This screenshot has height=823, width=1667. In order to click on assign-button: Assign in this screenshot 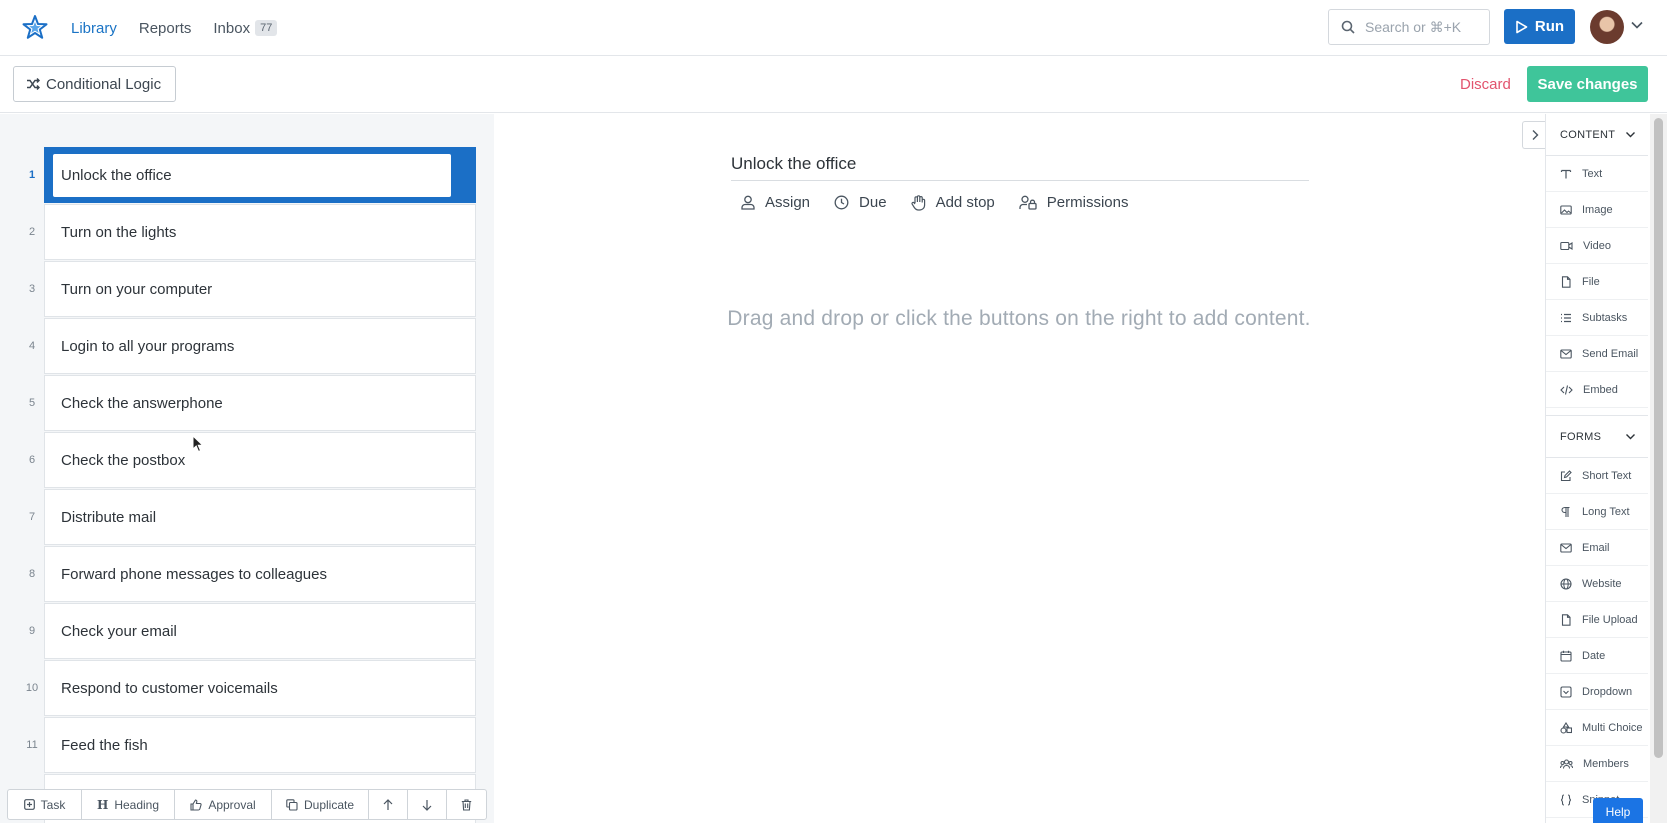, I will do `click(775, 202)`.